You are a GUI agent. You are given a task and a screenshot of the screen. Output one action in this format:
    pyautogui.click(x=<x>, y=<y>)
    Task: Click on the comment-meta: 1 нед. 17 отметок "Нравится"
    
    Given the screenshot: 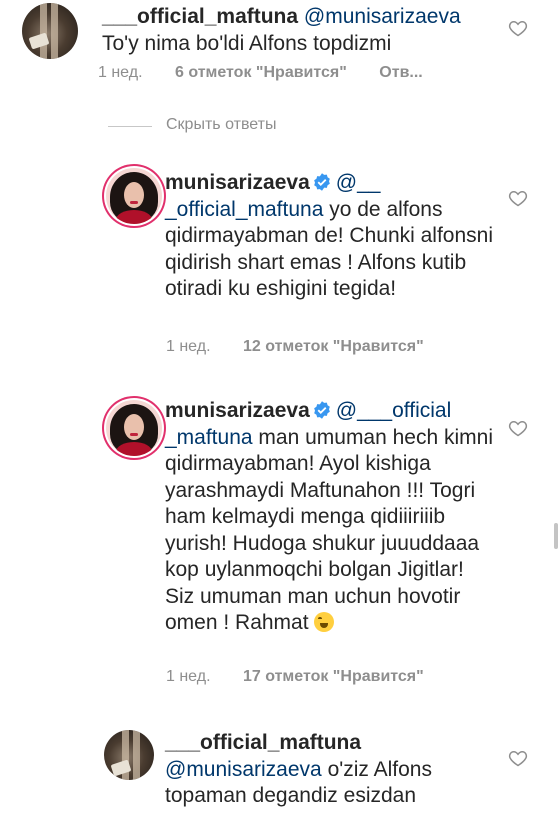 What is the action you would take?
    pyautogui.click(x=295, y=677)
    